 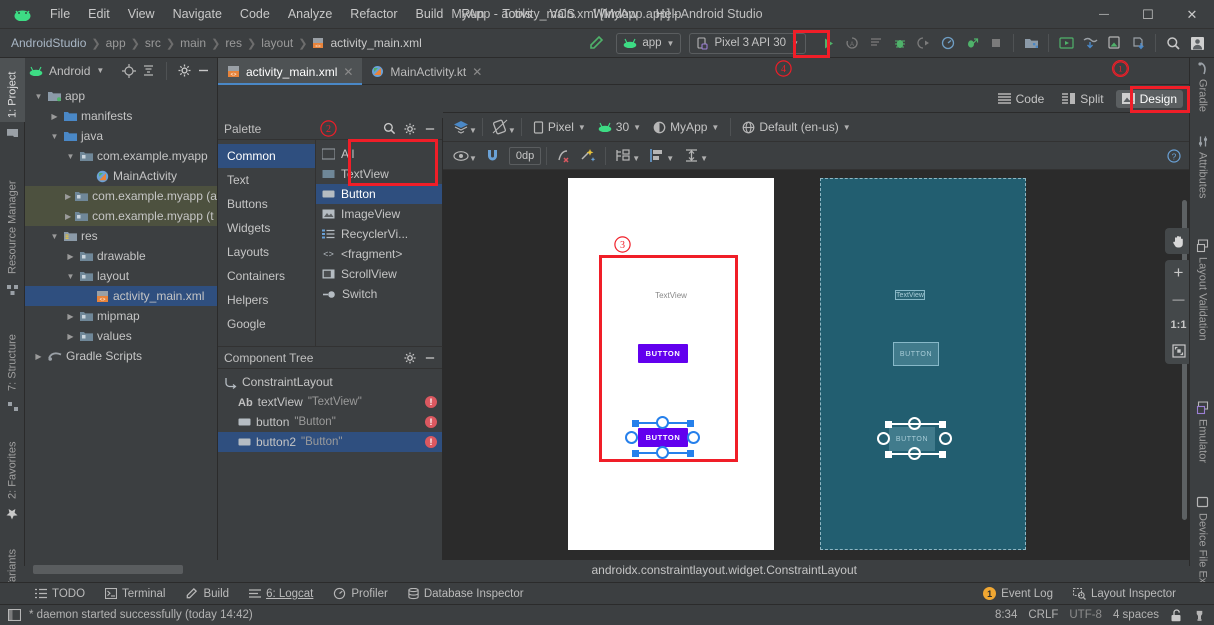 What do you see at coordinates (121, 156) in the screenshot?
I see `project-tree-node: ▼ com.example.myapp` at bounding box center [121, 156].